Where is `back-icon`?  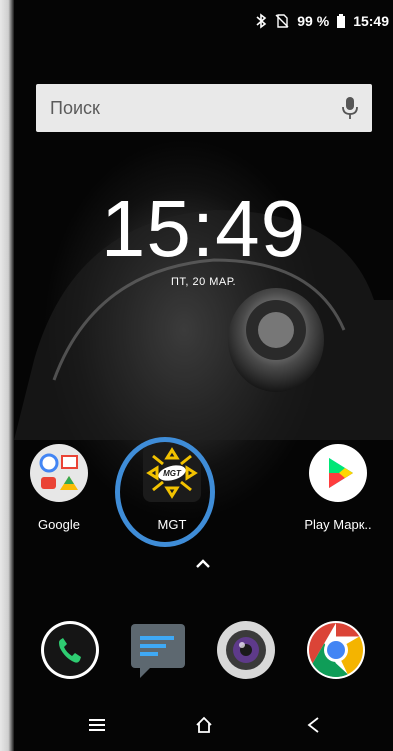
back-icon is located at coordinates (313, 725).